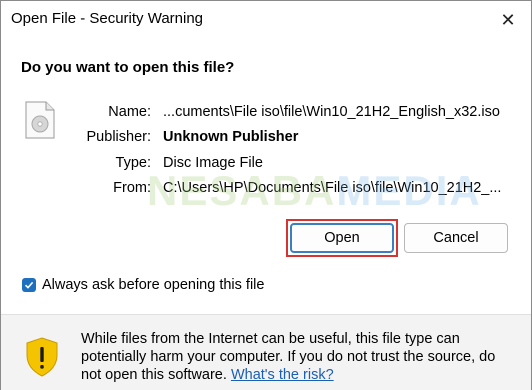 This screenshot has height=390, width=532. I want to click on open-button: Open, so click(342, 238).